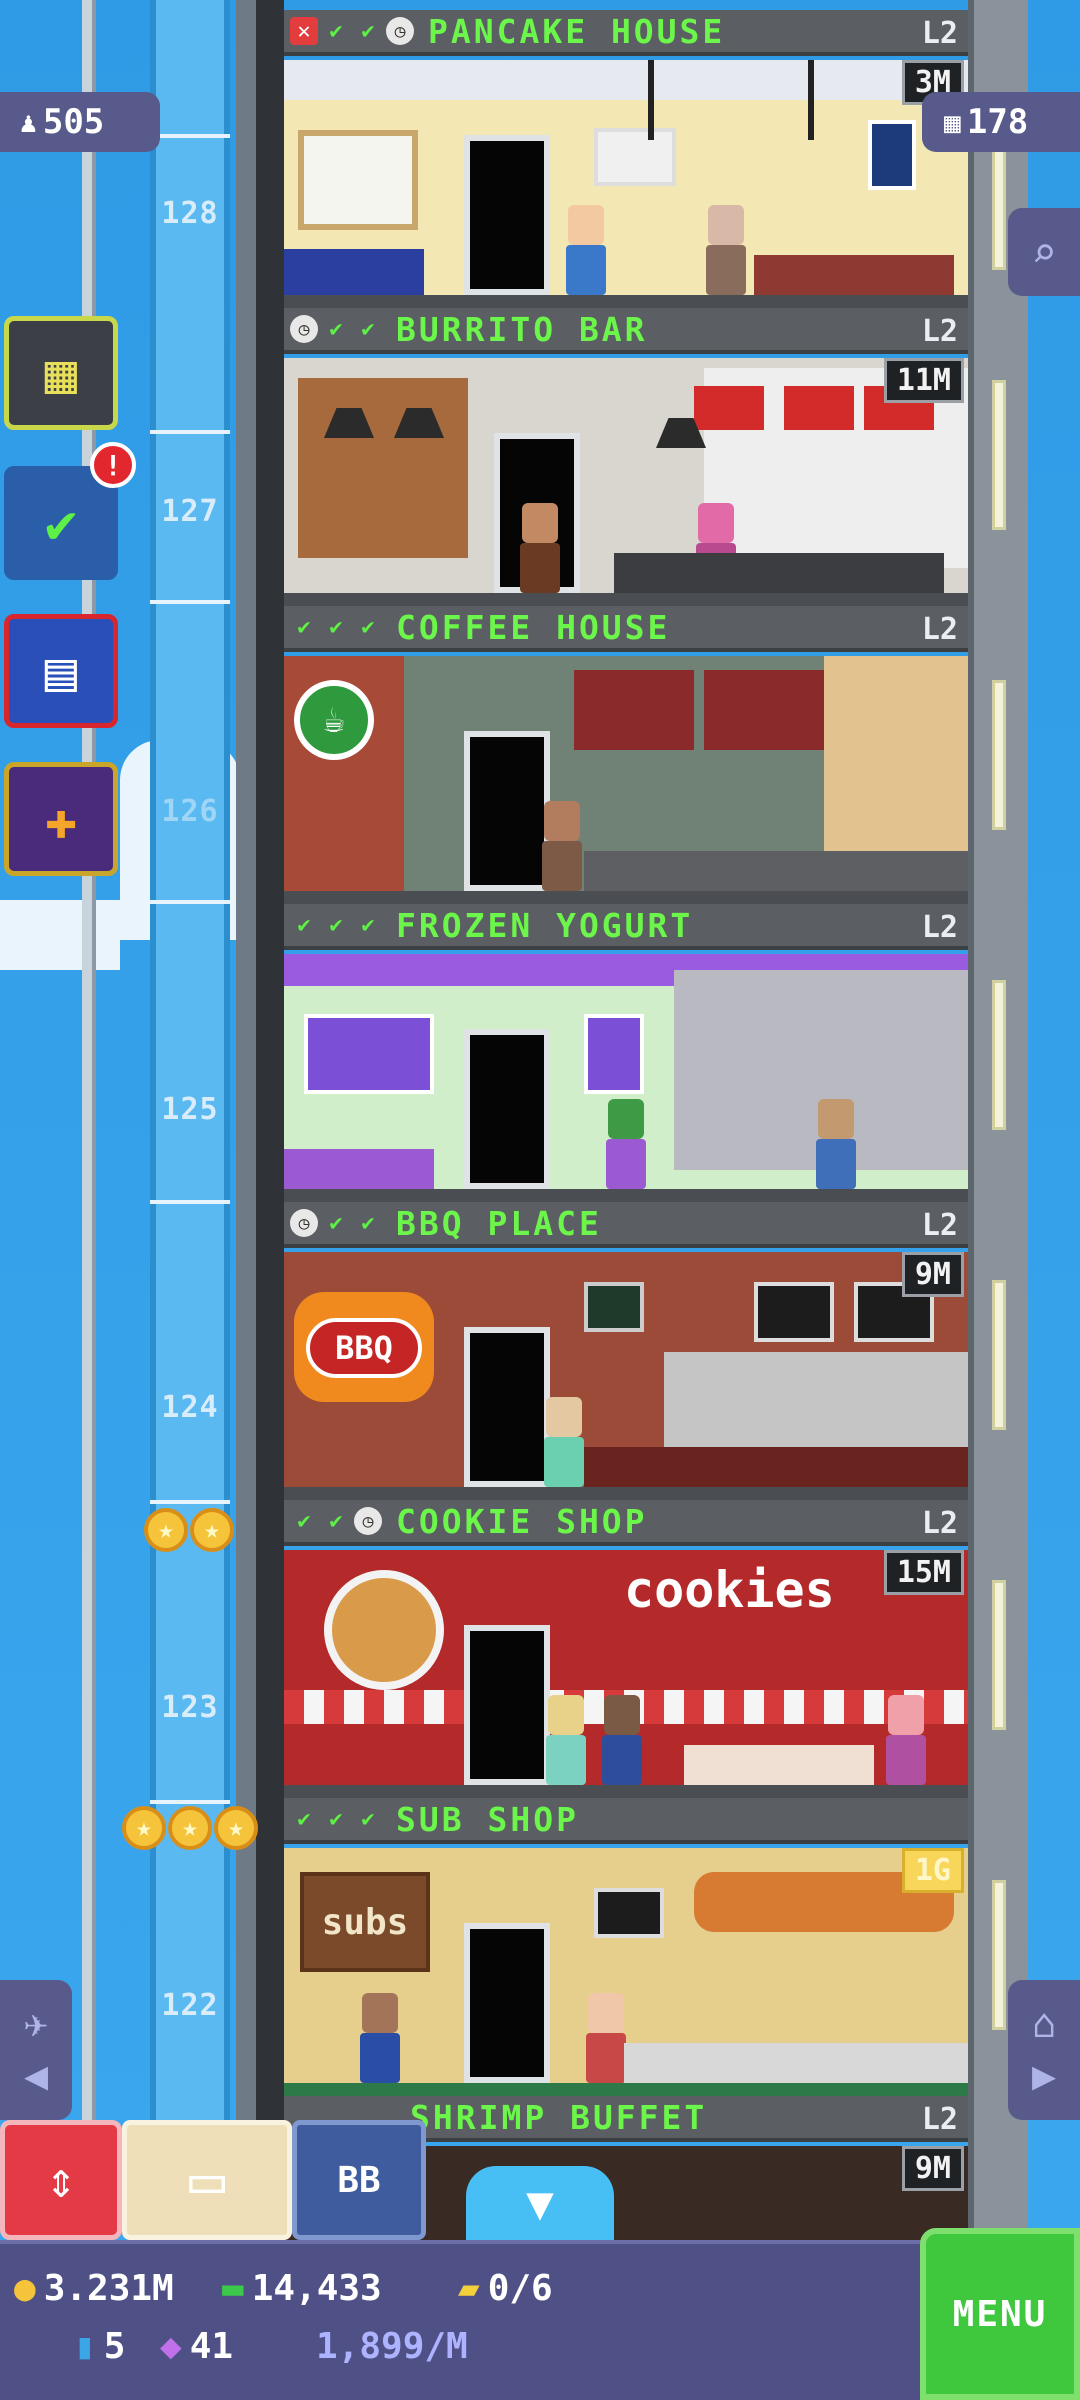 Image resolution: width=1080 pixels, height=2400 pixels. I want to click on person-icon: ♟, so click(28, 122).